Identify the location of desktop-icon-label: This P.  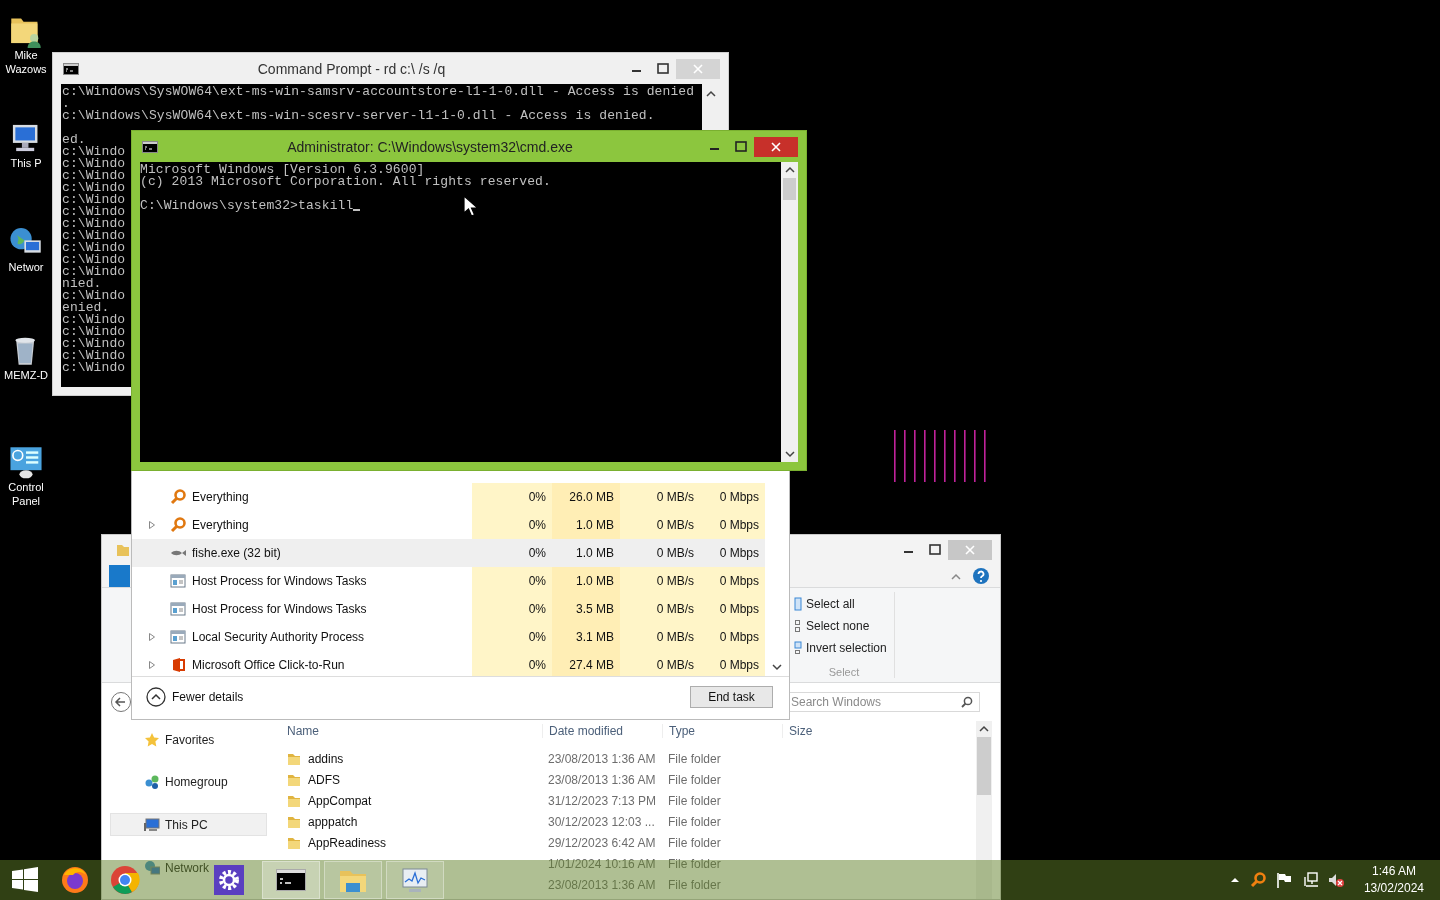
(26, 163).